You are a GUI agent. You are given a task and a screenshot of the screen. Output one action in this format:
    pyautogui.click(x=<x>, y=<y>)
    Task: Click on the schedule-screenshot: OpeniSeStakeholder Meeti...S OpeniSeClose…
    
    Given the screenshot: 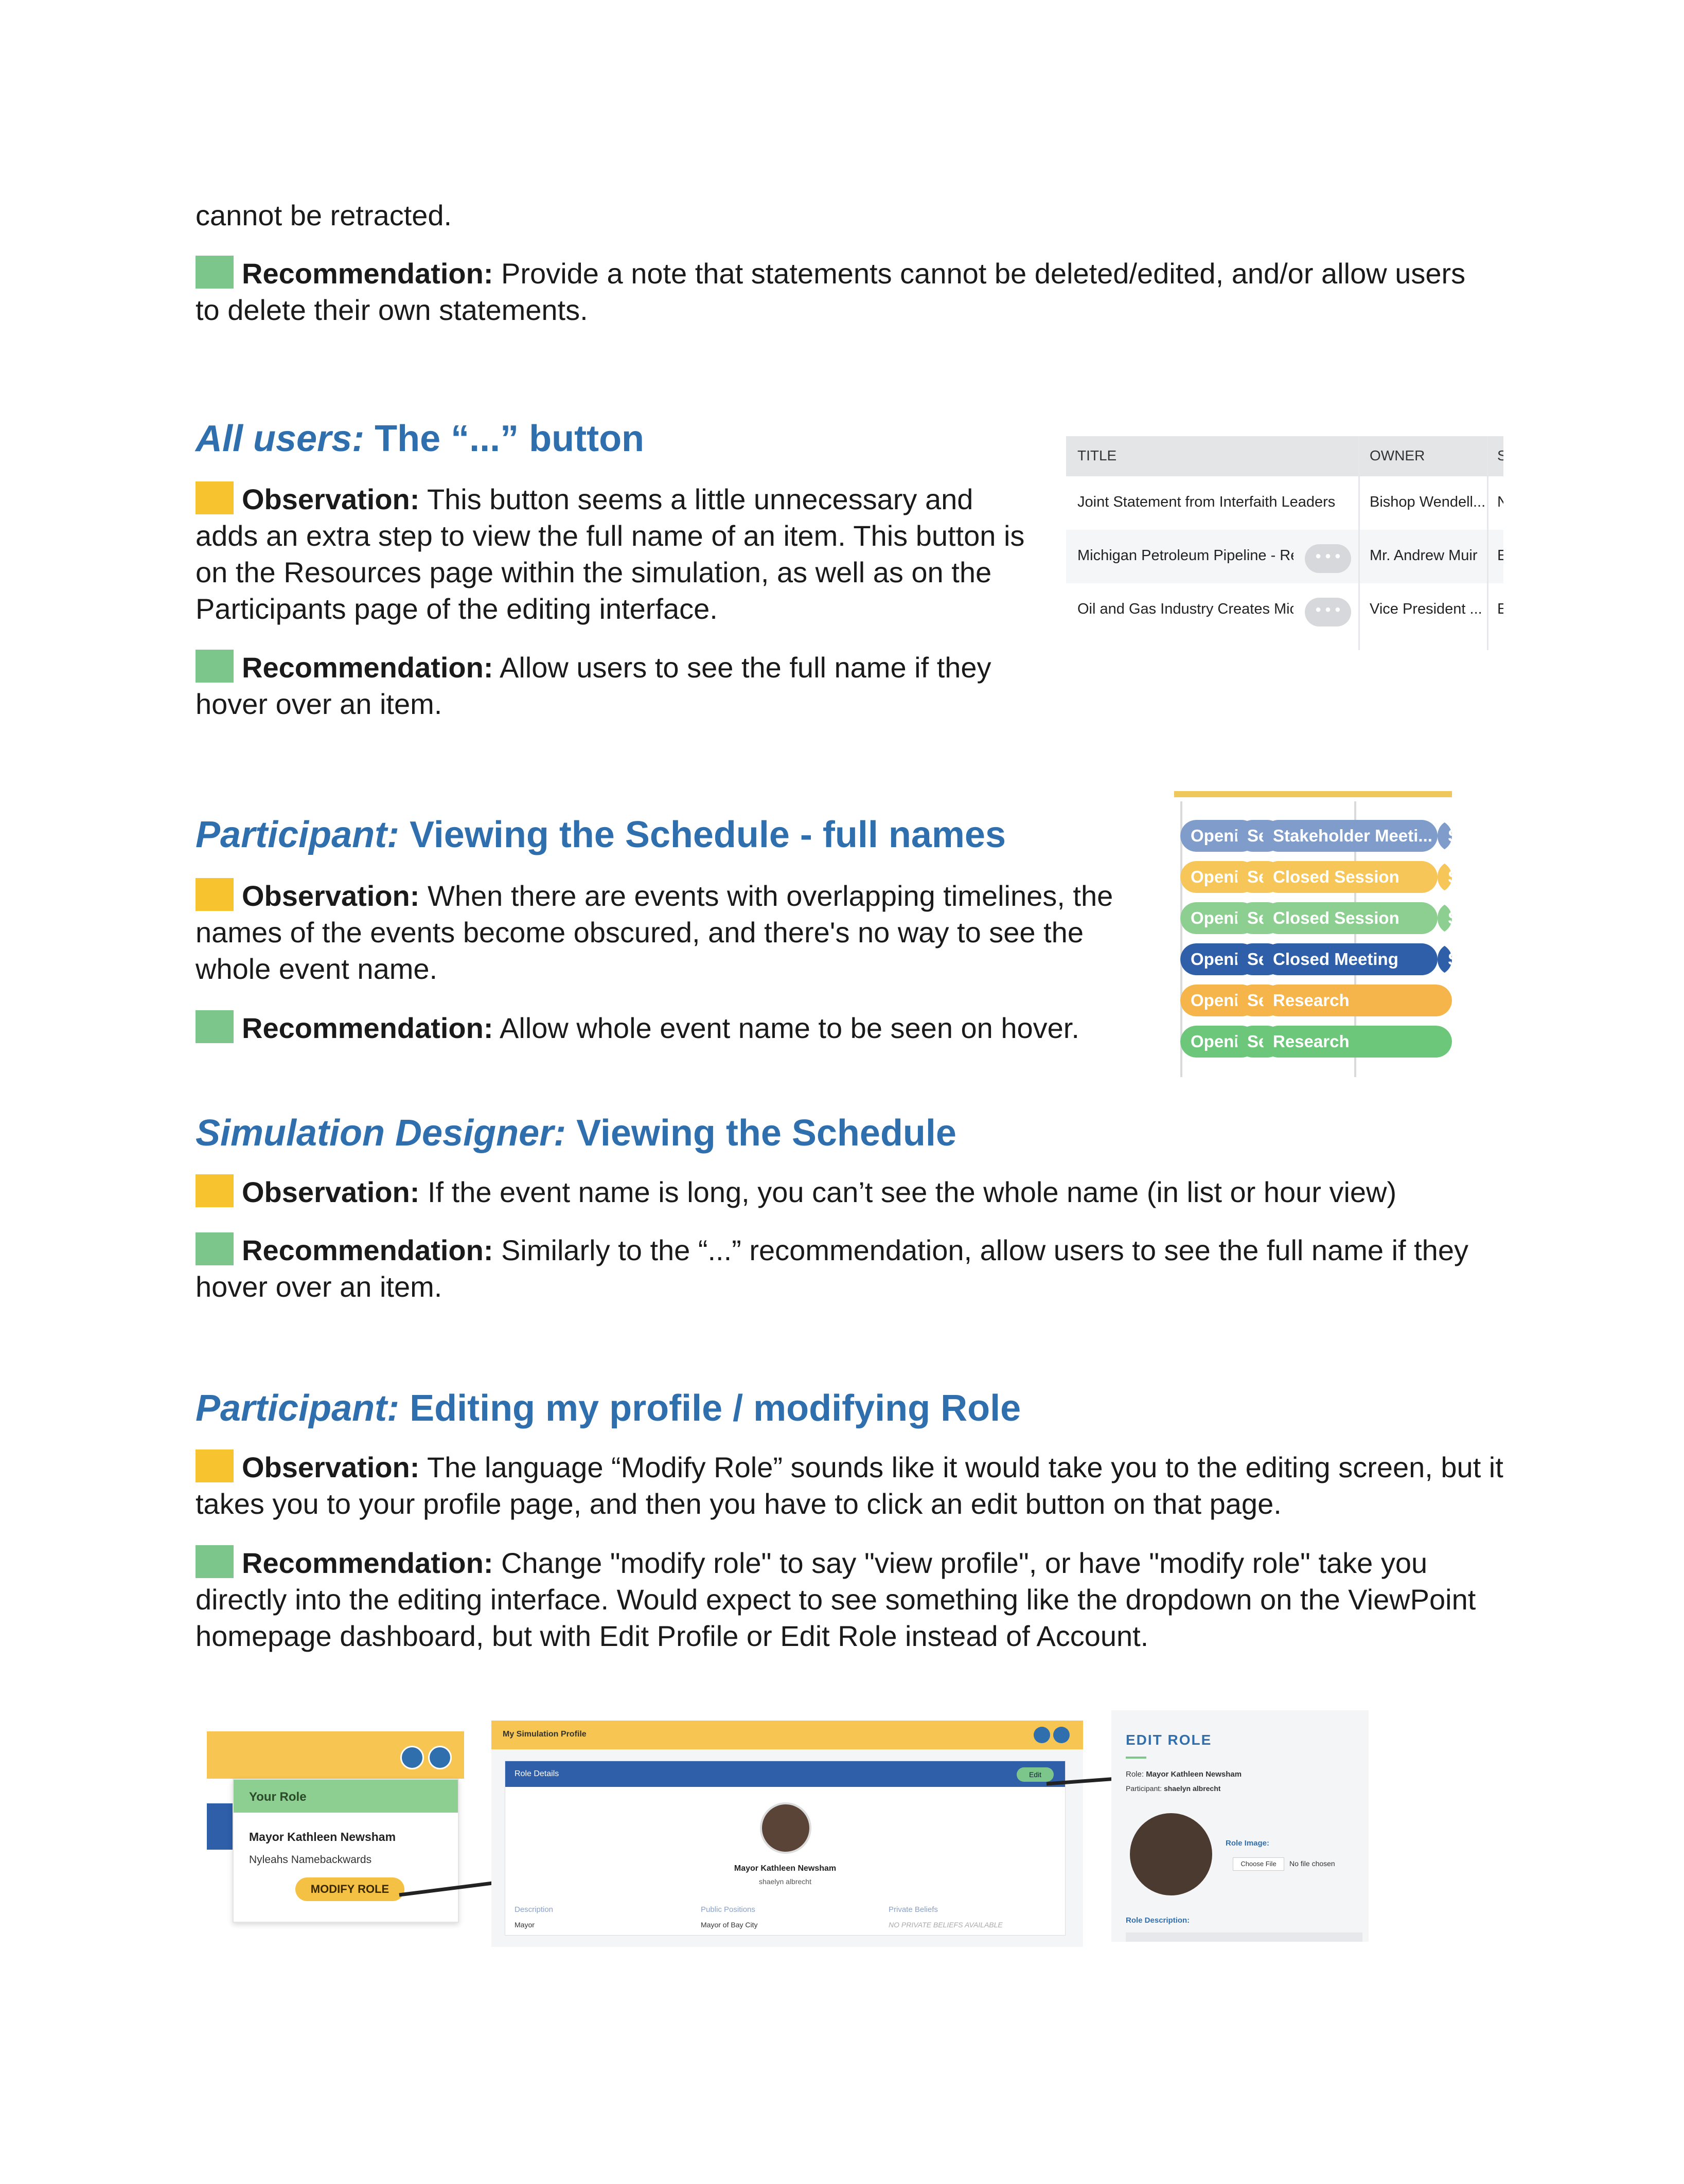 What is the action you would take?
    pyautogui.click(x=1313, y=934)
    